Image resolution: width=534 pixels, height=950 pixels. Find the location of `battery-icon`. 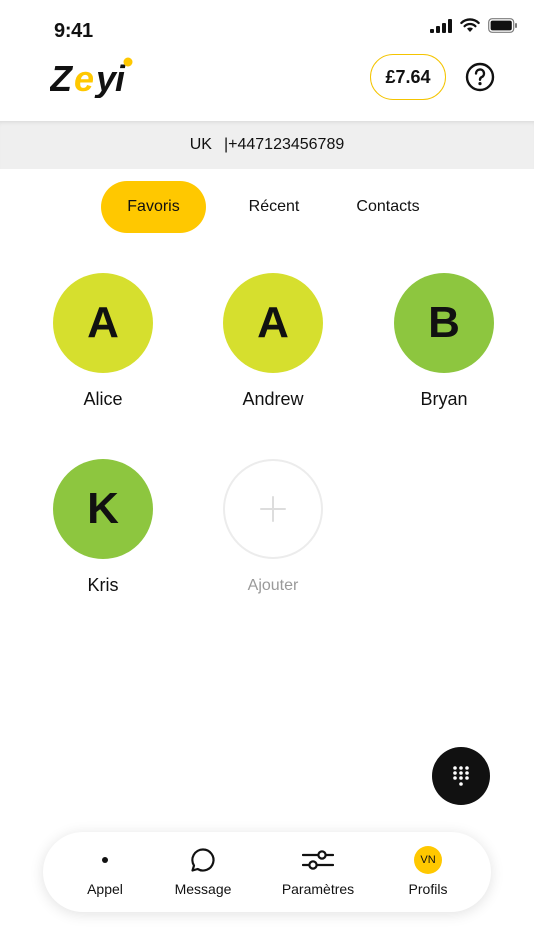

battery-icon is located at coordinates (502, 25).